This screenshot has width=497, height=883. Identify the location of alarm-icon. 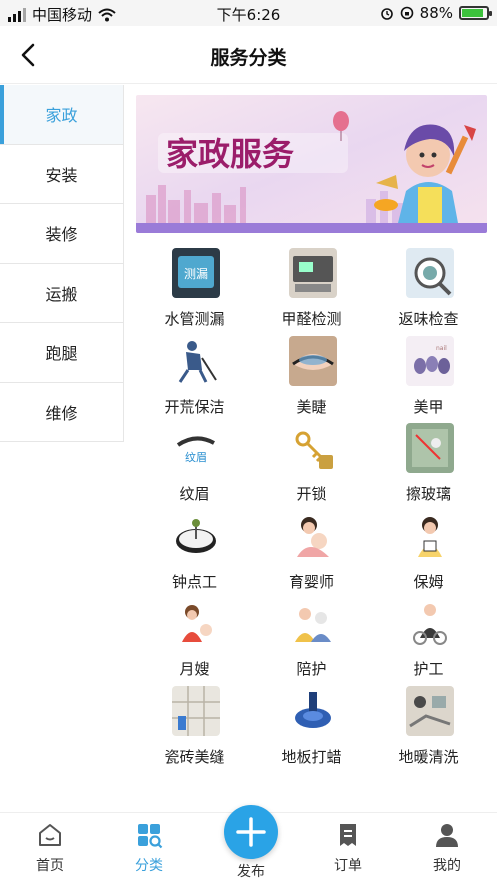
(386, 14).